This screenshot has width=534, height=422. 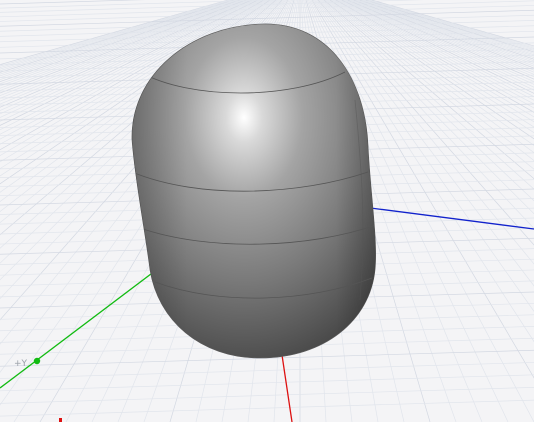 What do you see at coordinates (37, 361) in the screenshot?
I see `origin-dot-icon` at bounding box center [37, 361].